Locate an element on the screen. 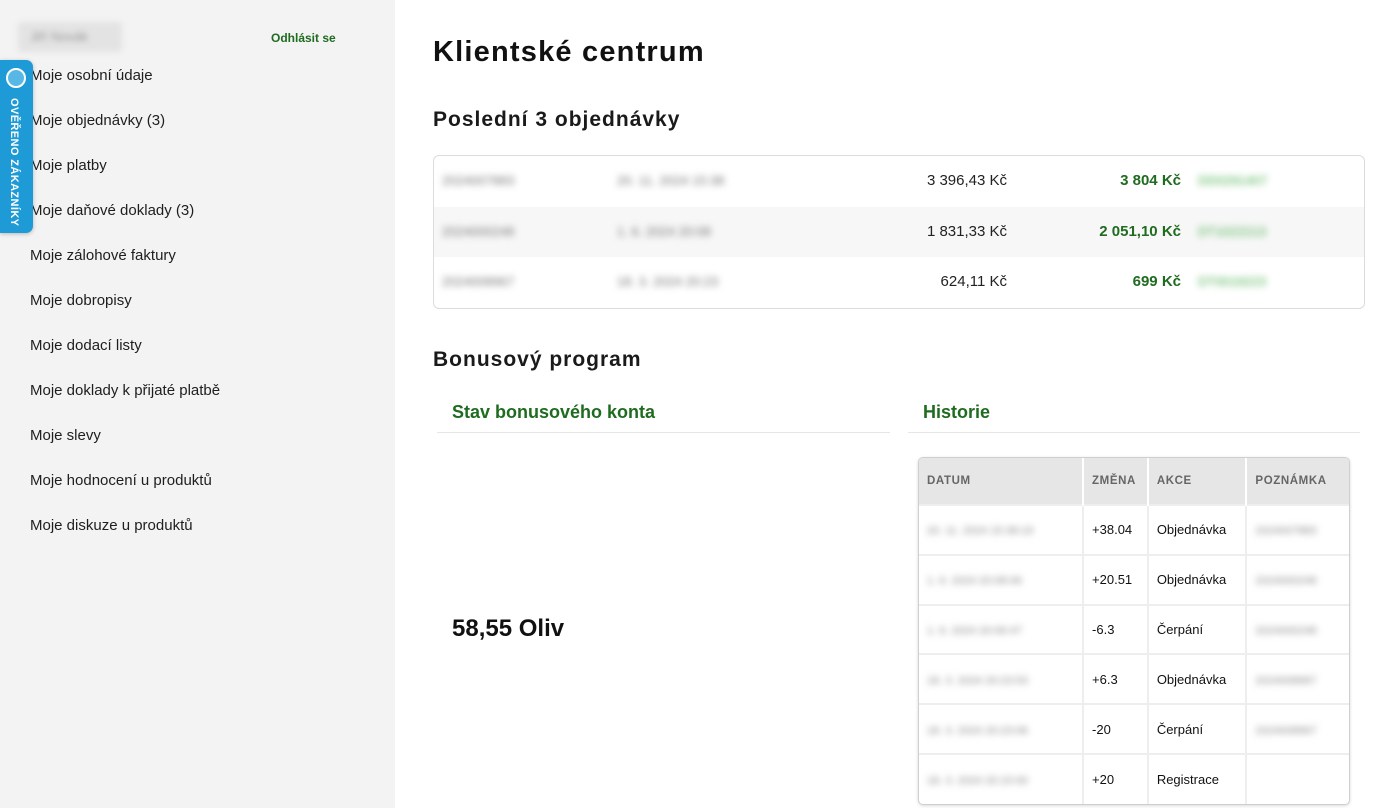 Image resolution: width=1400 pixels, height=808 pixels. order-tracking: DT1022213 is located at coordinates (1232, 232).